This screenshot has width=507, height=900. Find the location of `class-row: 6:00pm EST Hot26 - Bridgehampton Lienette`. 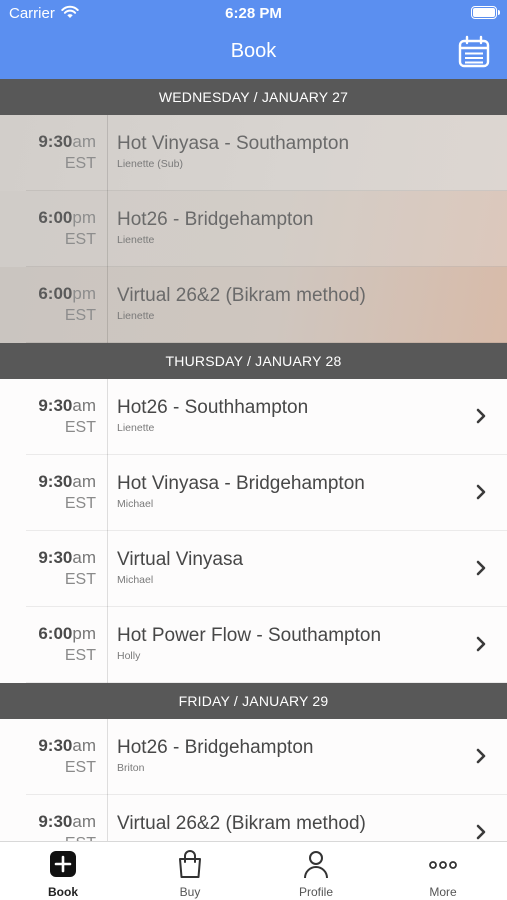

class-row: 6:00pm EST Hot26 - Bridgehampton Lienette is located at coordinates (253, 229).